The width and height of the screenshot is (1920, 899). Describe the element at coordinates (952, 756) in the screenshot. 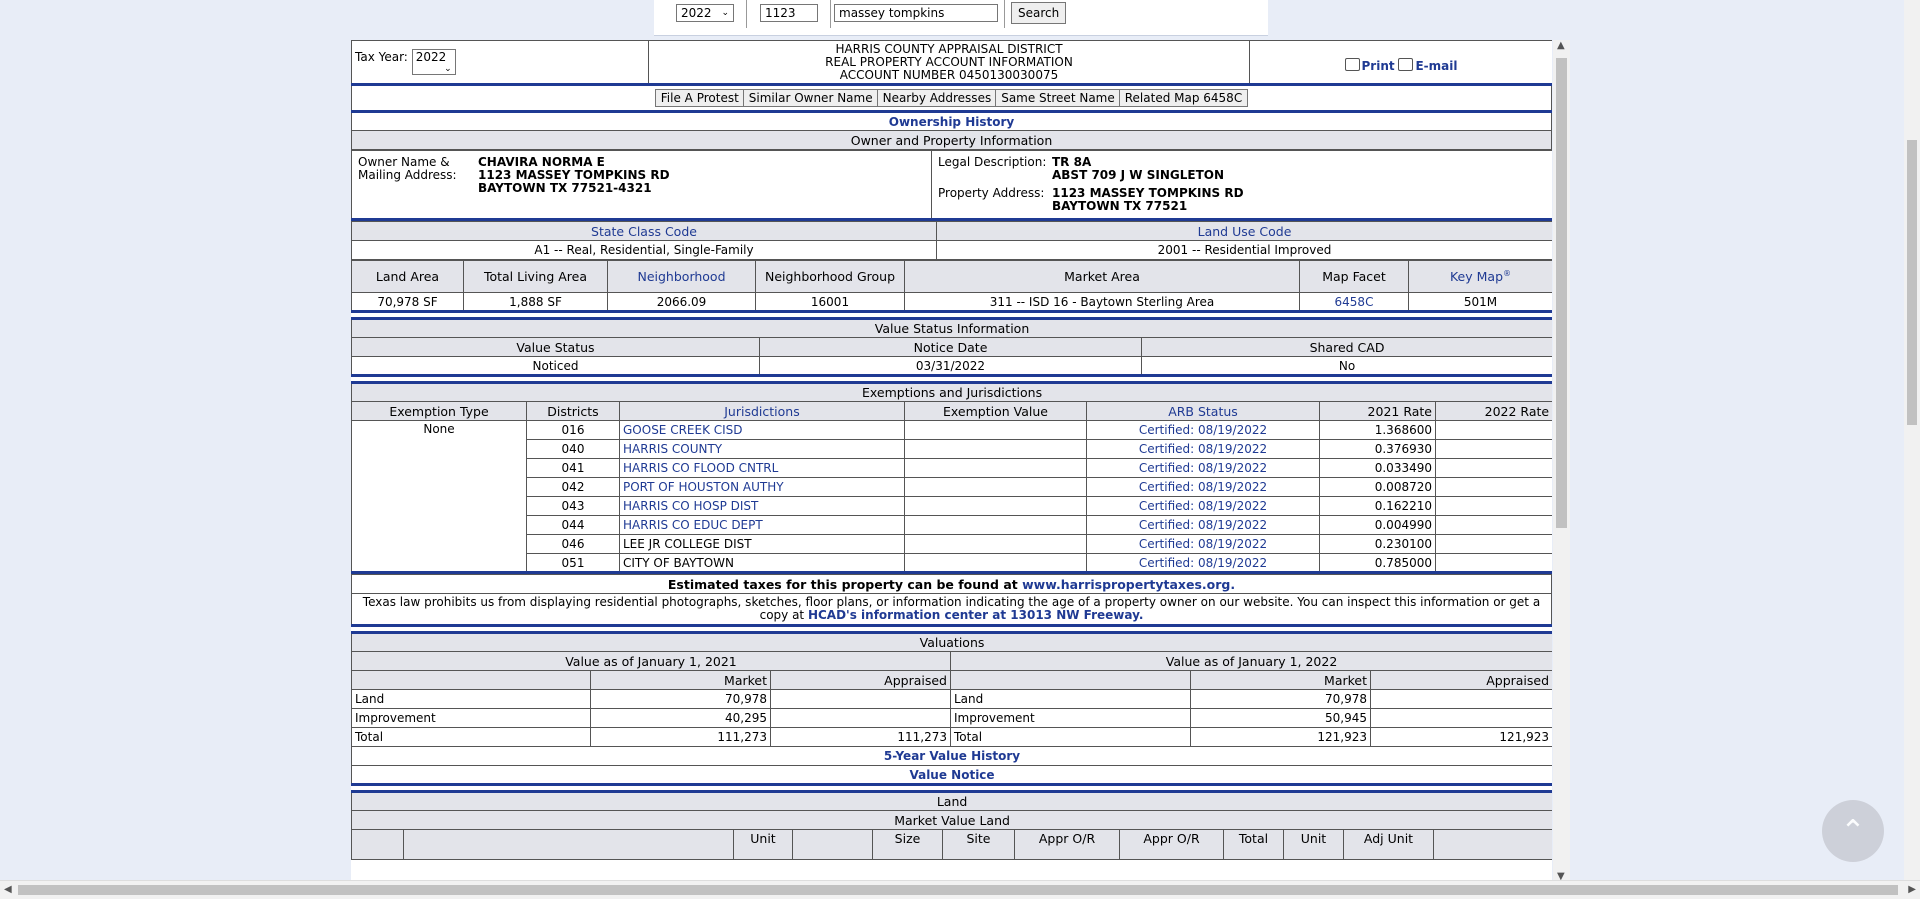

I see `value-history-link: 5-Year Value History` at that location.